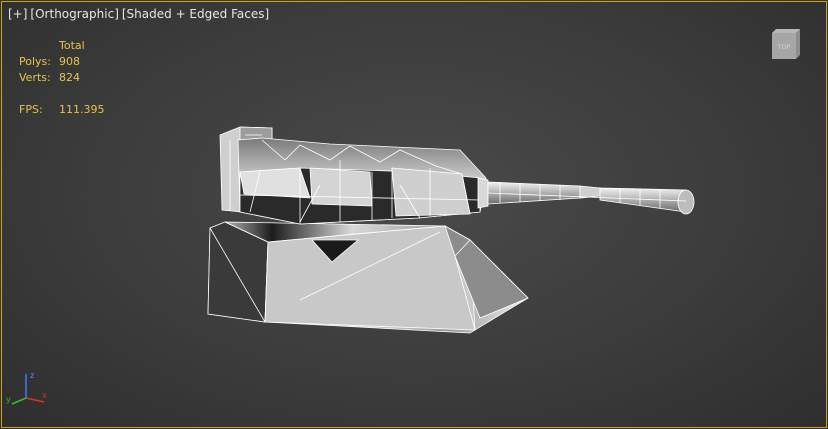 This screenshot has height=429, width=828. What do you see at coordinates (26, 388) in the screenshot?
I see `axis-tripod-icon: z x y` at bounding box center [26, 388].